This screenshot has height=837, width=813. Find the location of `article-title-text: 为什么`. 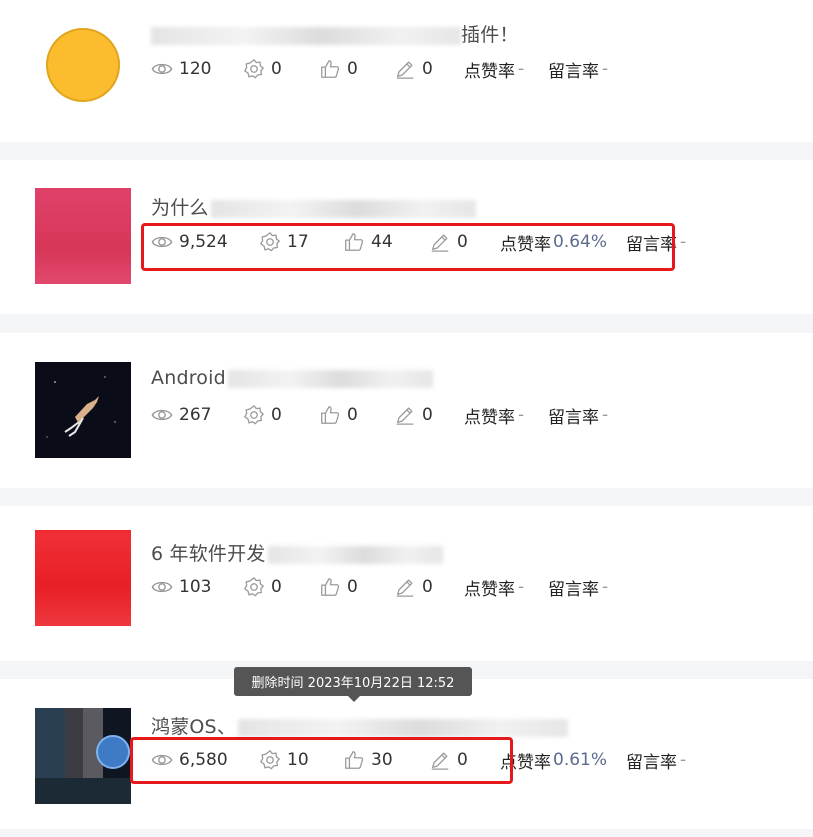

article-title-text: 为什么 is located at coordinates (180, 208).